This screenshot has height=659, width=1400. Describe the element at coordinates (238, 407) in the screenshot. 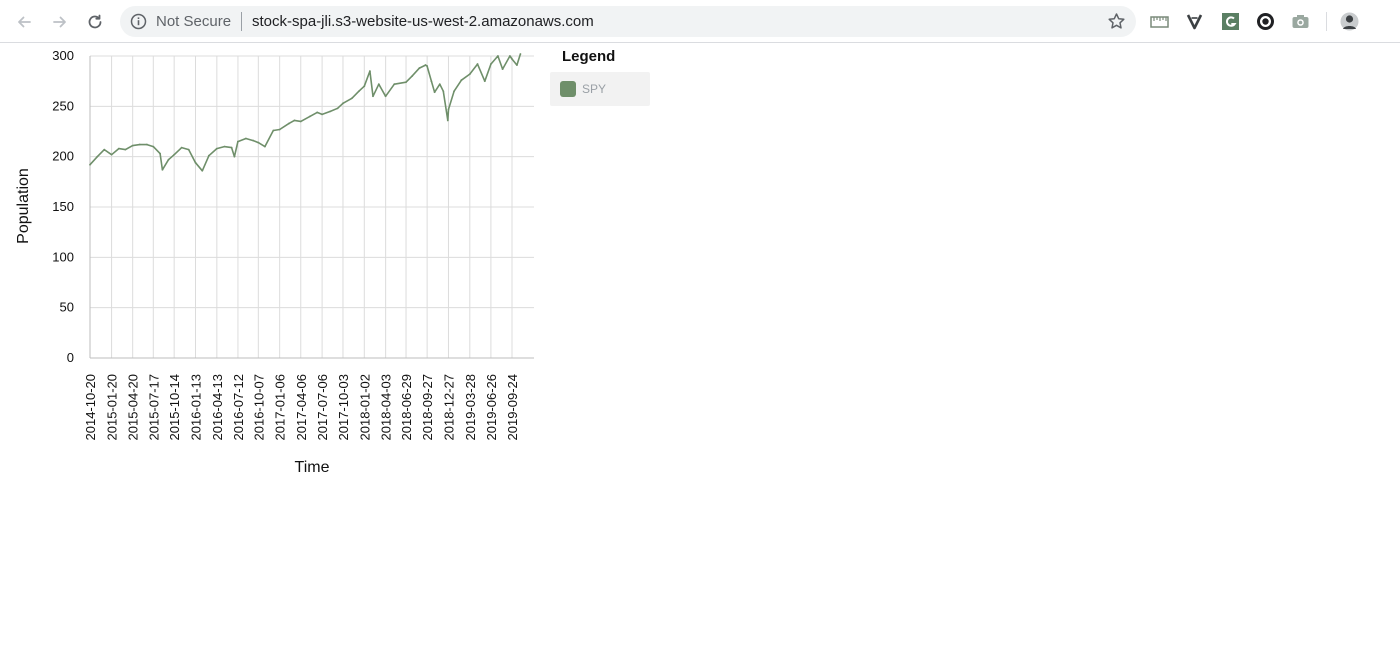

I see `x-tick-label: 2016-07-12` at that location.